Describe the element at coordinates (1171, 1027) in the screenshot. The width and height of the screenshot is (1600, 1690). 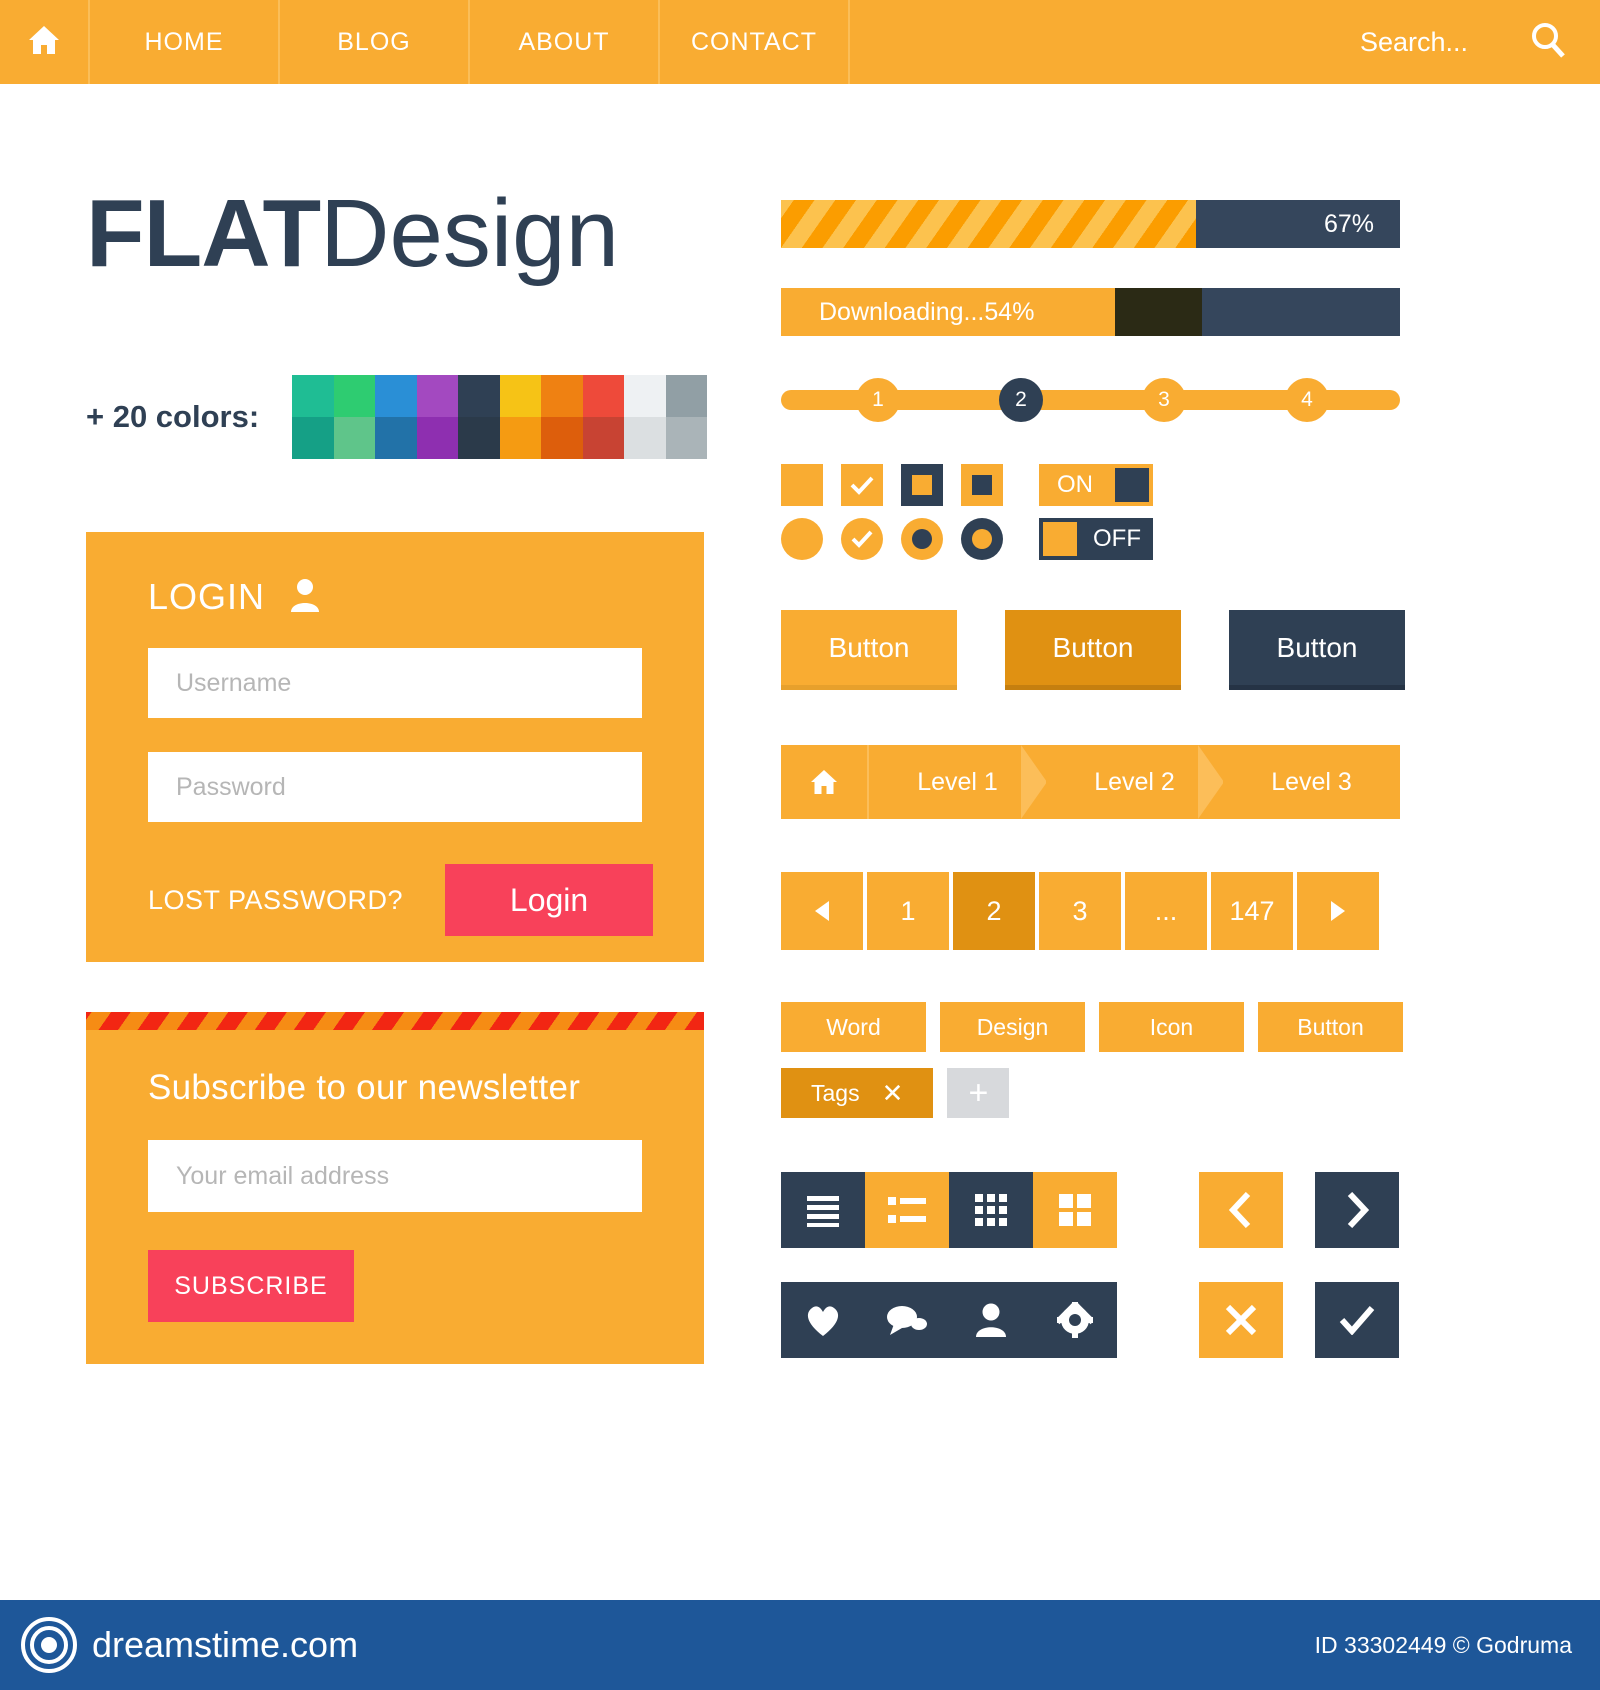
I see `tag-icon: Icon` at that location.